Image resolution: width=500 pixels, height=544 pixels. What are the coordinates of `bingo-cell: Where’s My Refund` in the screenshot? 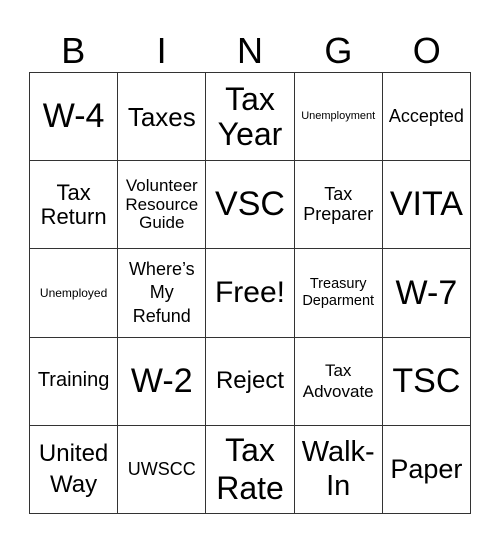 It's located at (162, 293).